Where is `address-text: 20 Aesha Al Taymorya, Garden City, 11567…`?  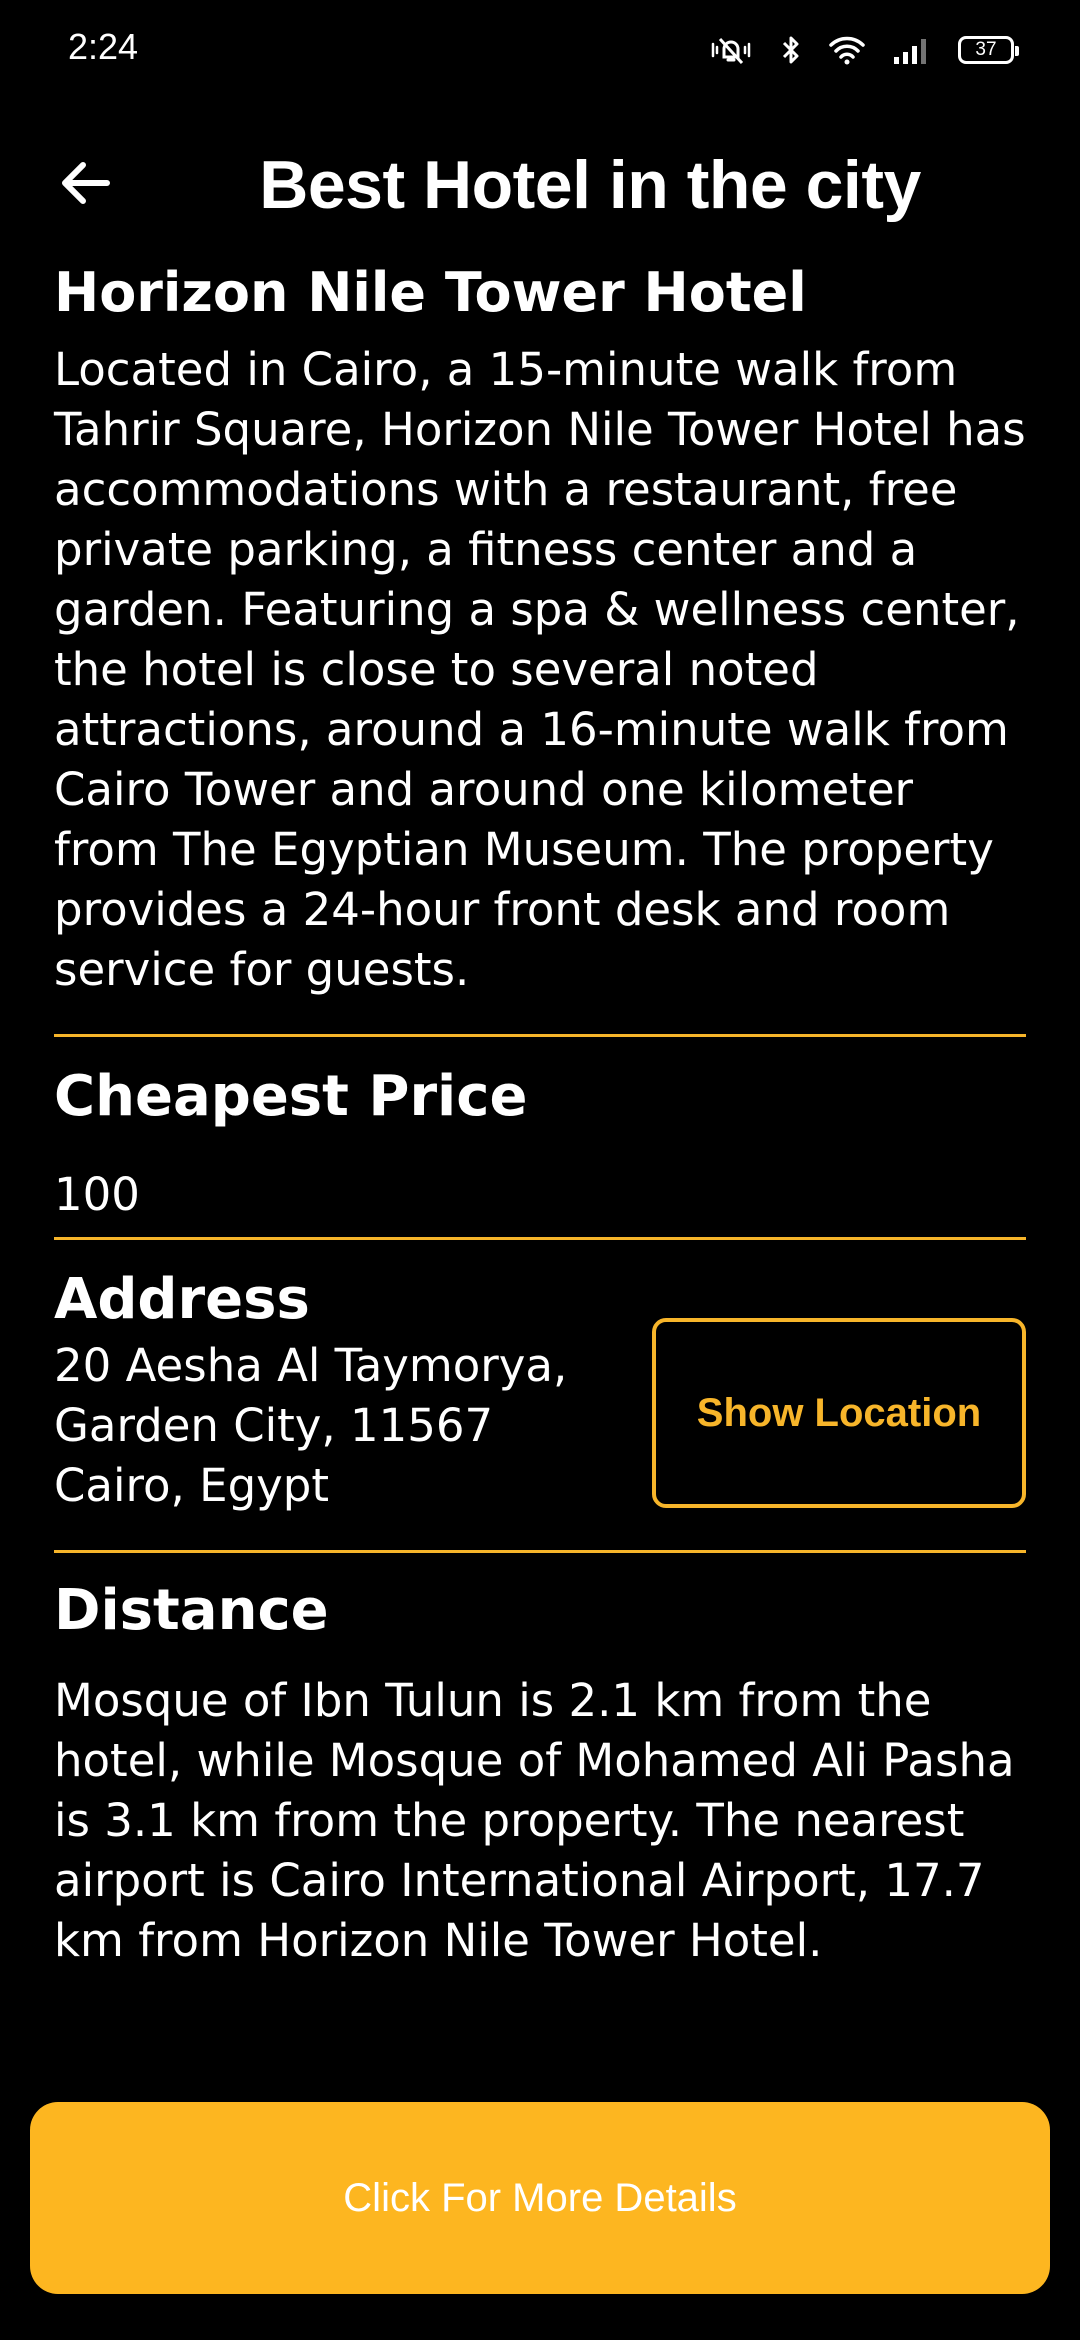 address-text: 20 Aesha Al Taymorya, Garden City, 11567… is located at coordinates (334, 1426).